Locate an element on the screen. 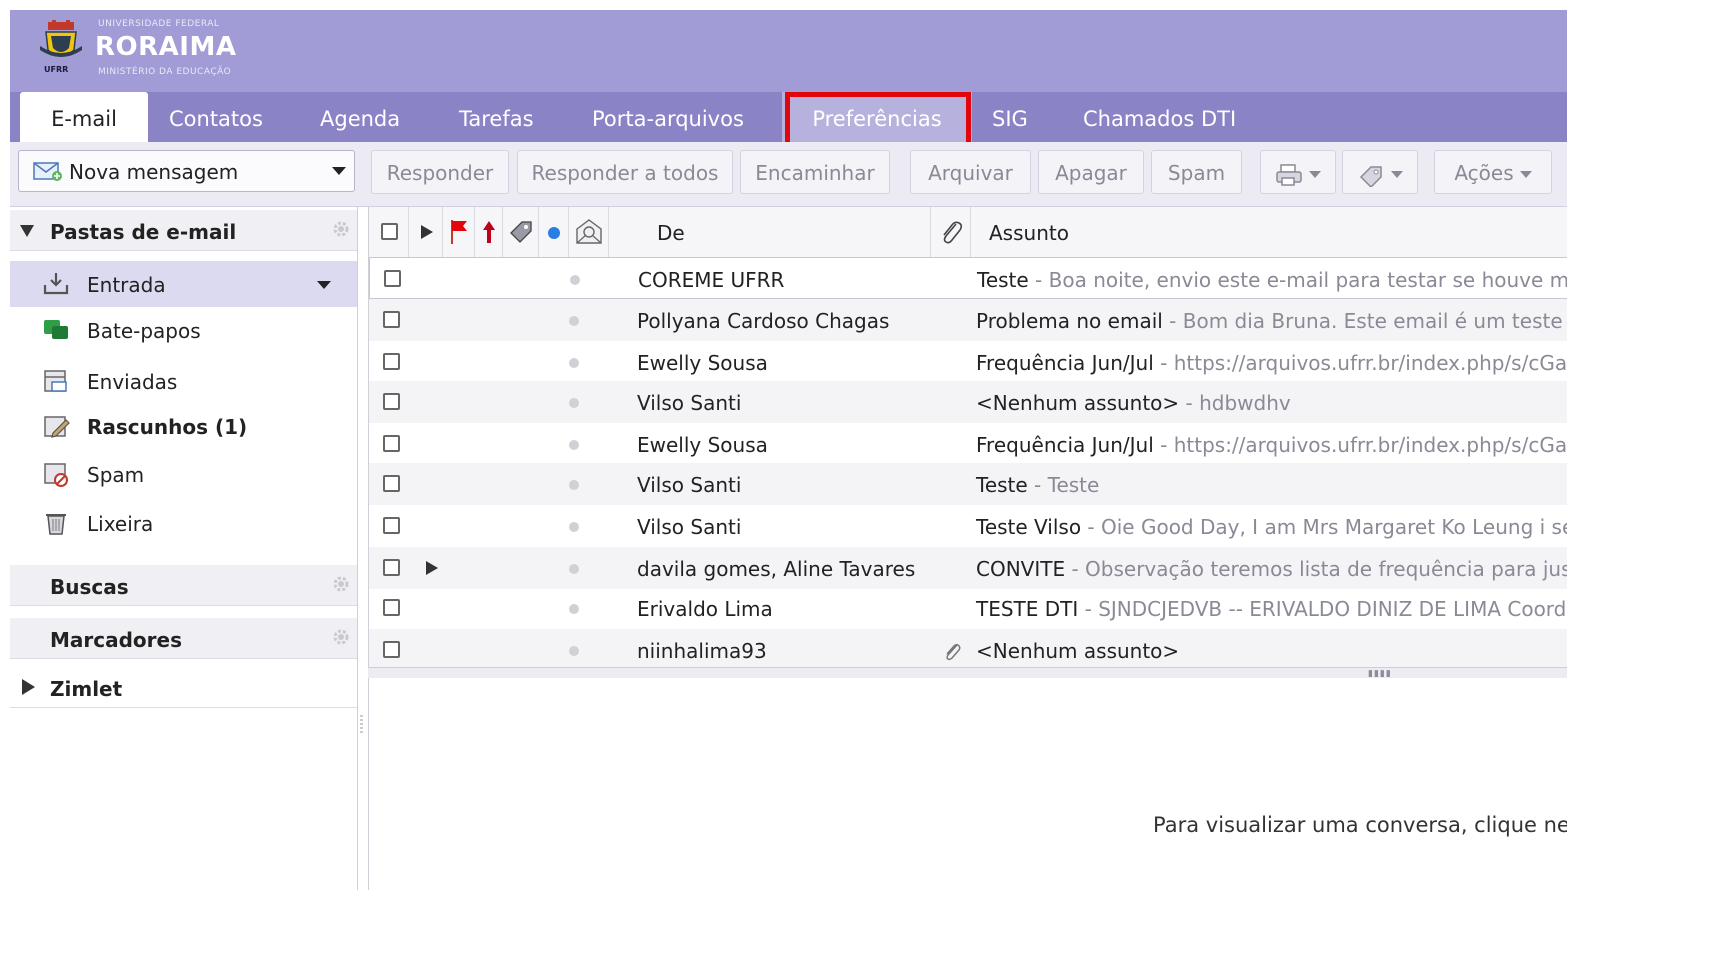 This screenshot has height=973, width=1719. expand-conversation-icon is located at coordinates (432, 568).